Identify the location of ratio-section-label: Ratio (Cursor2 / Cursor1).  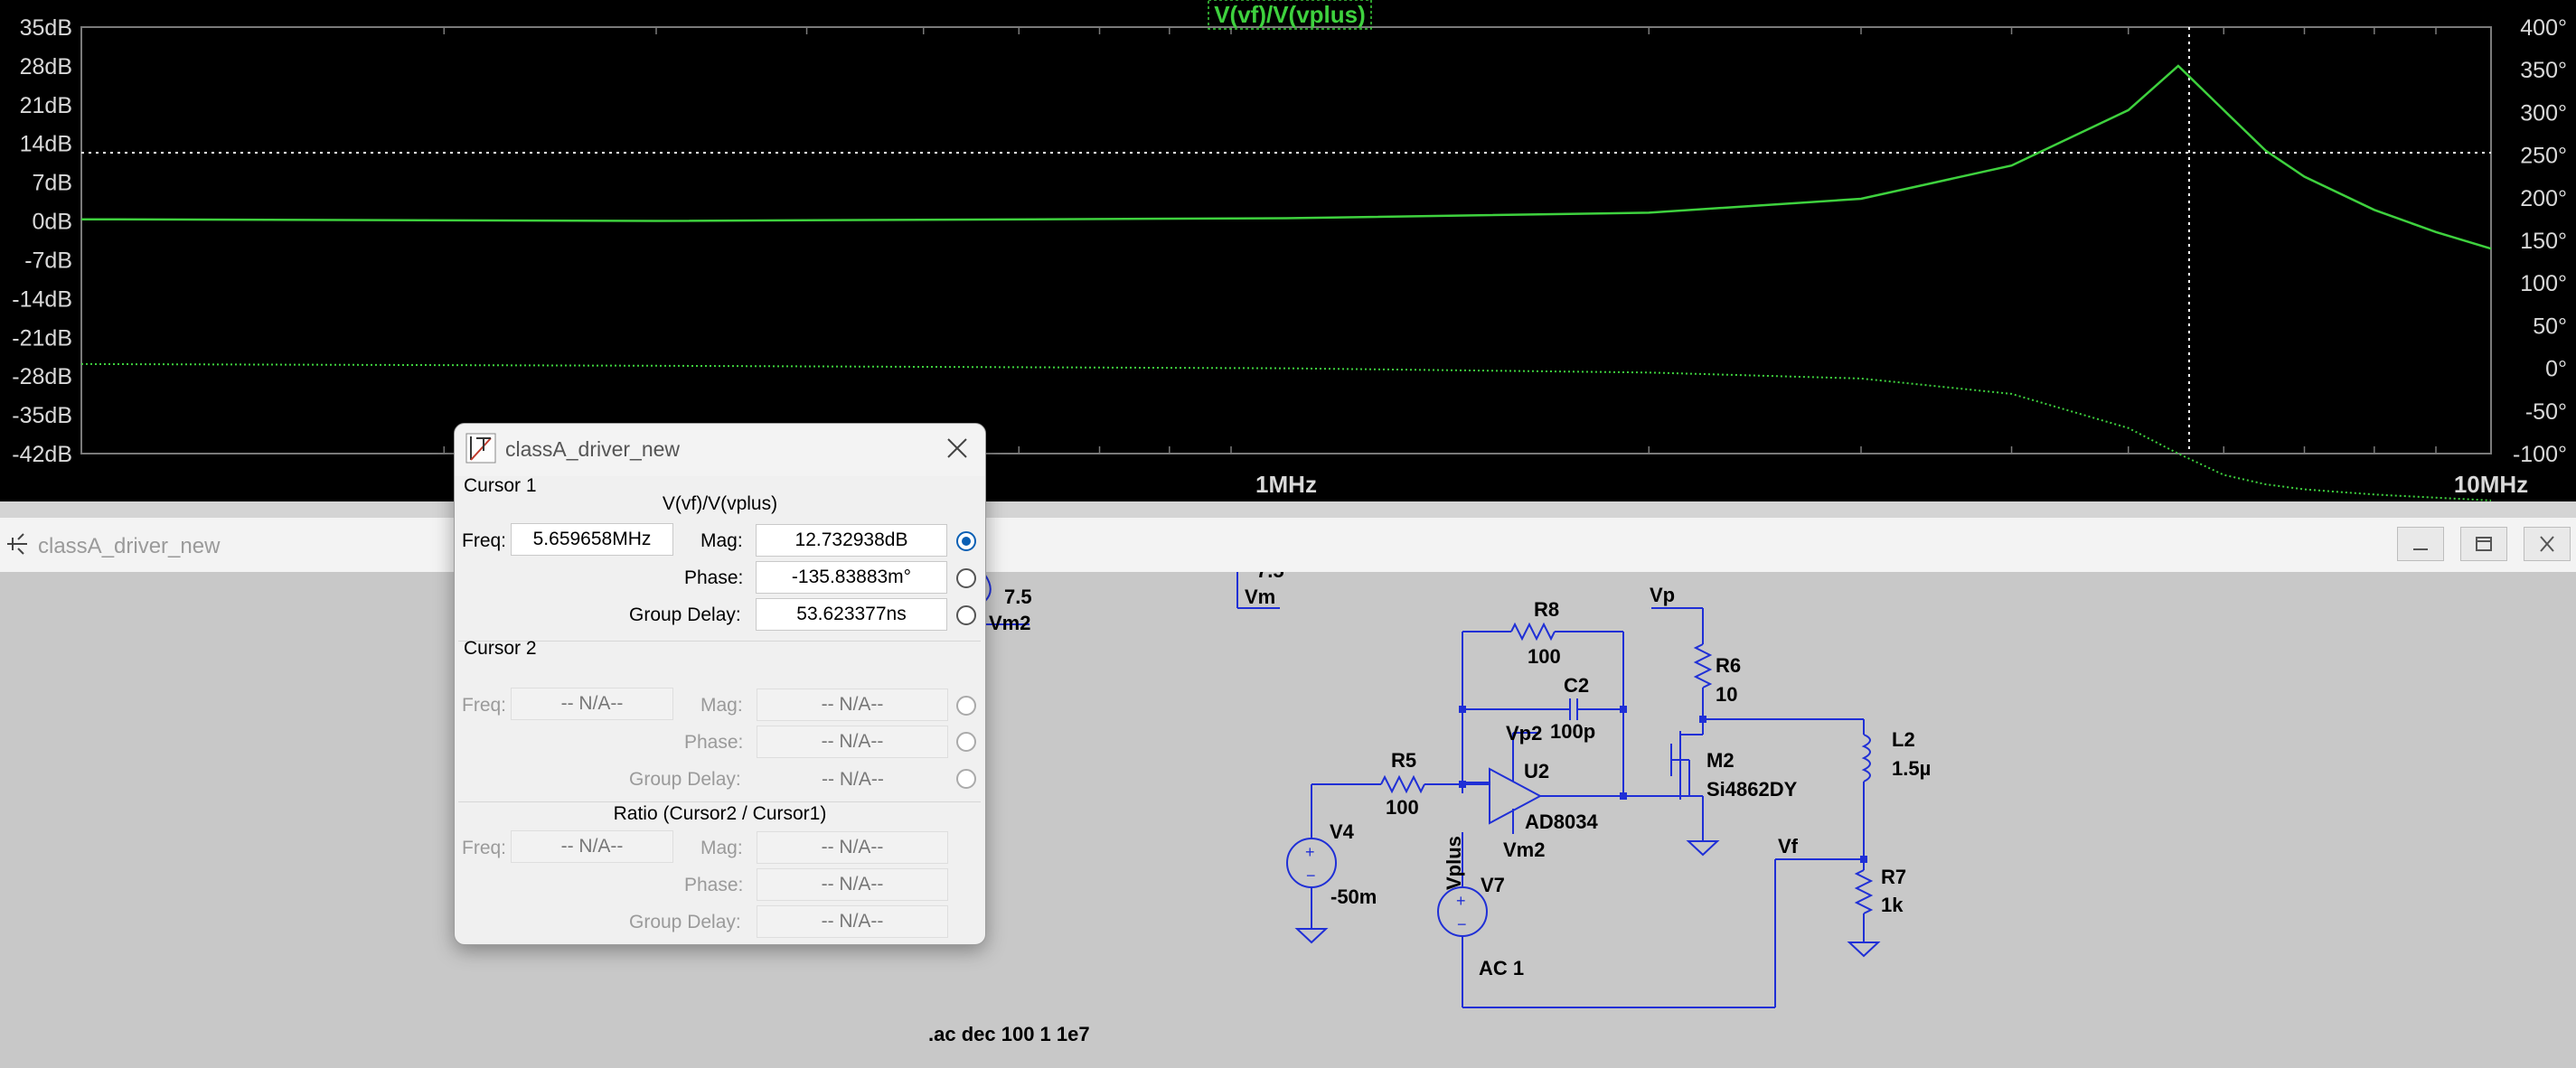
(720, 813).